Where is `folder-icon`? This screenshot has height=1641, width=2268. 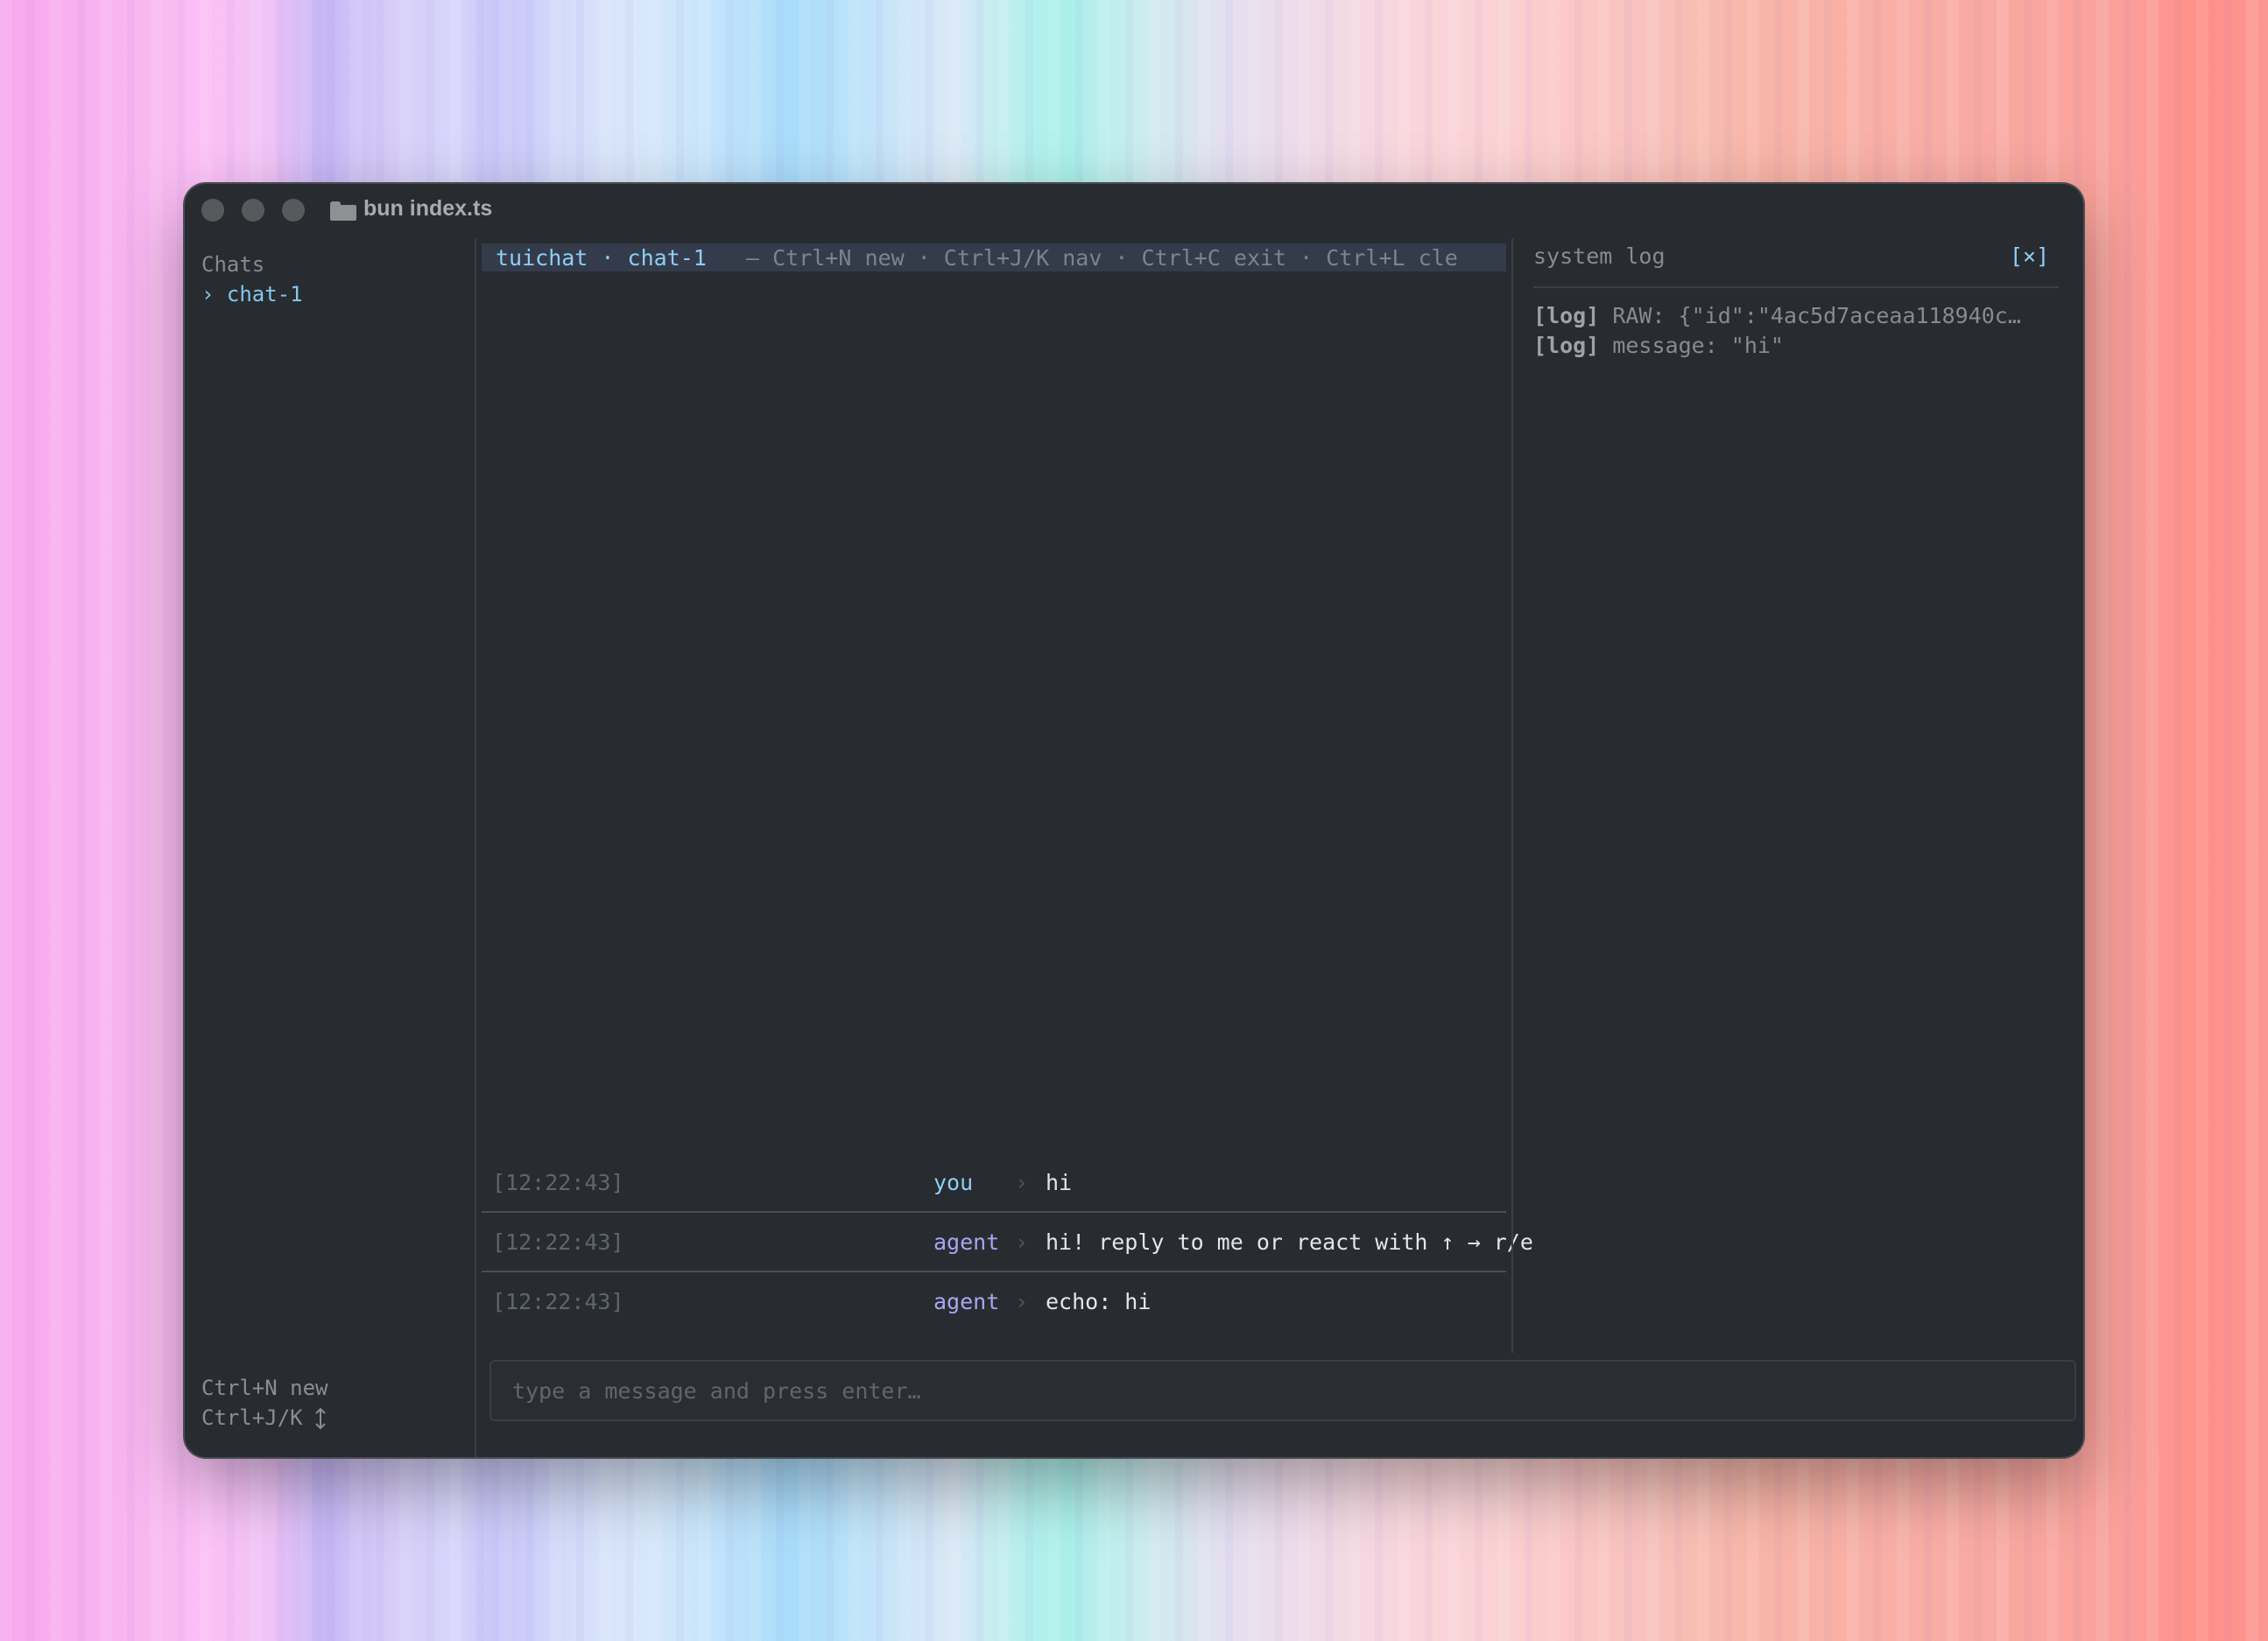 folder-icon is located at coordinates (343, 211).